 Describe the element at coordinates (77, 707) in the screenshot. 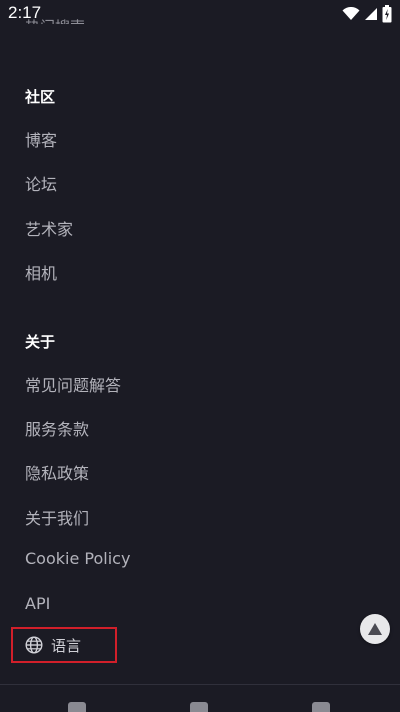

I see `facebook-icon` at that location.